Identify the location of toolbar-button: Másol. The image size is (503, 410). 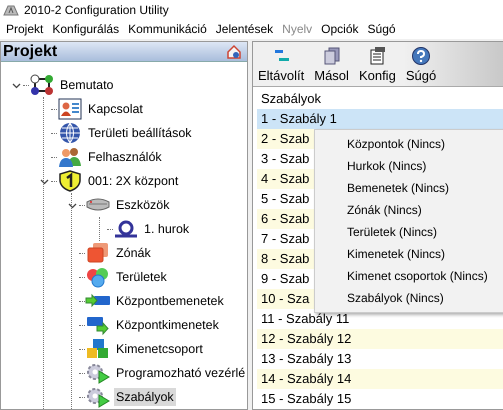
(331, 64).